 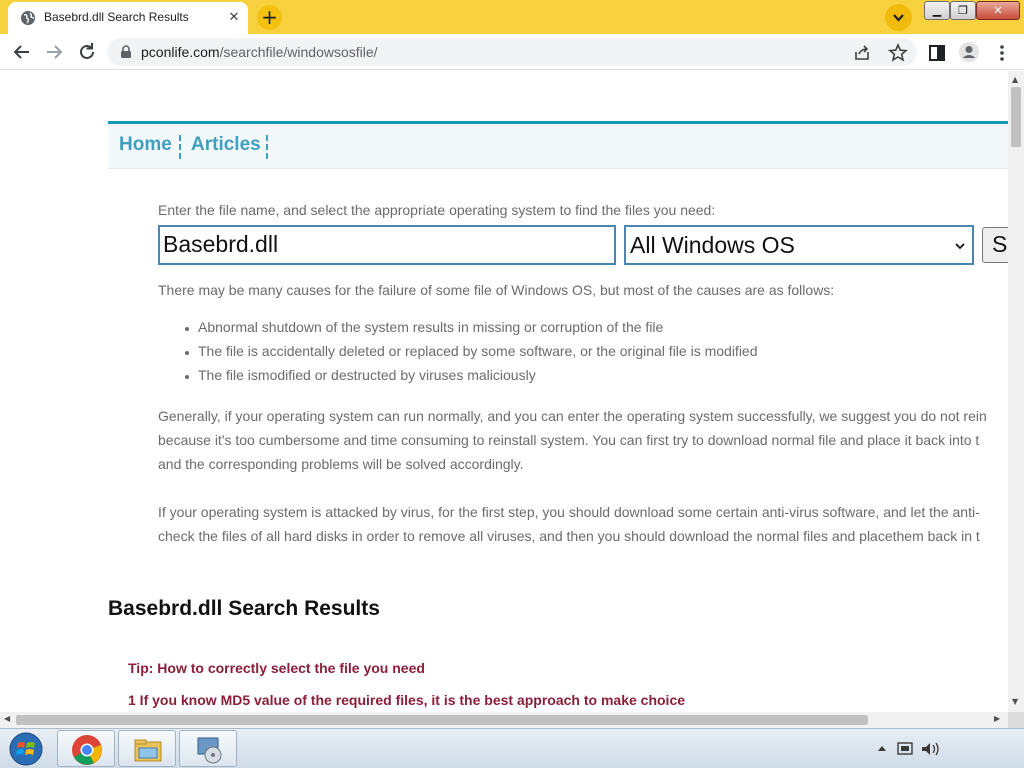 I want to click on restore-icon: ❐, so click(x=963, y=10).